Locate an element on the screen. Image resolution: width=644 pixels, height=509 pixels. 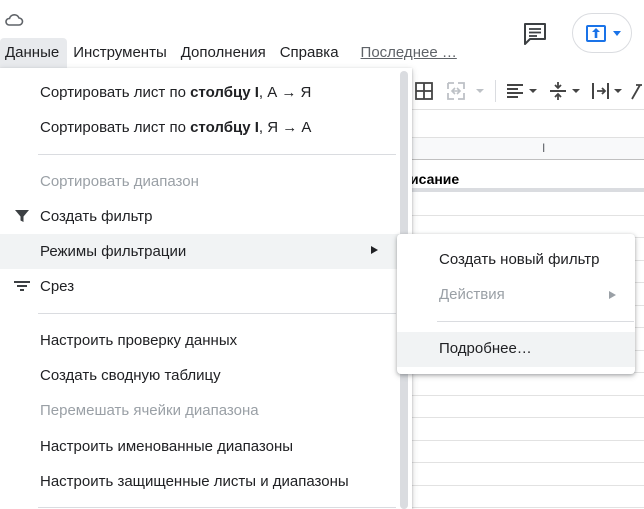
toolbar is located at coordinates (523, 91).